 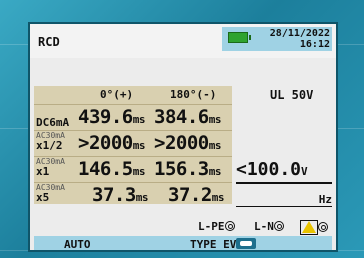 What do you see at coordinates (133, 104) in the screenshot?
I see `row-separator` at bounding box center [133, 104].